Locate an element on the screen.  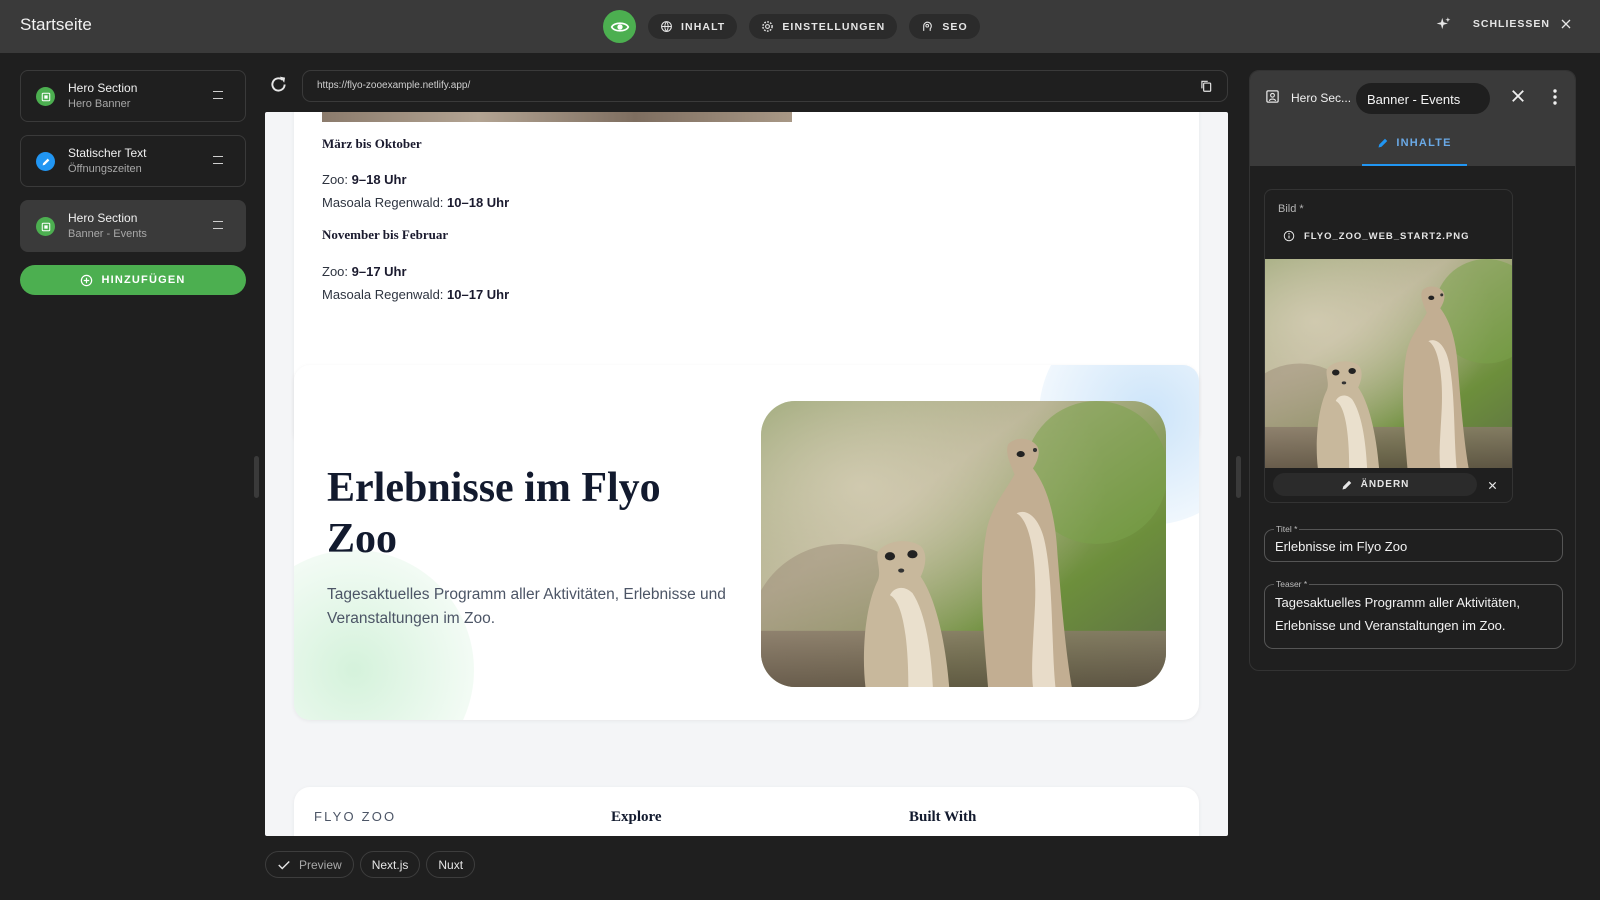
refresh-icon is located at coordinates (278, 84).